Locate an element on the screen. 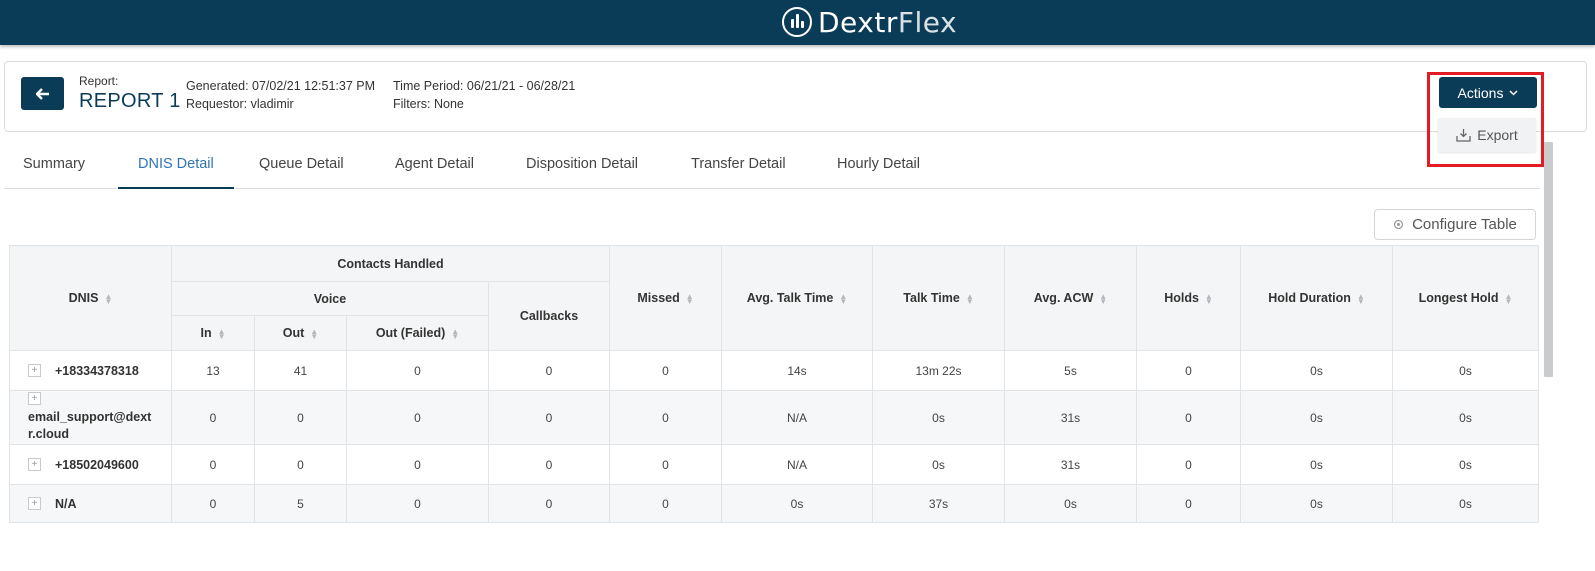 This screenshot has width=1595, height=571. logo-text: DextrFlex is located at coordinates (887, 22).